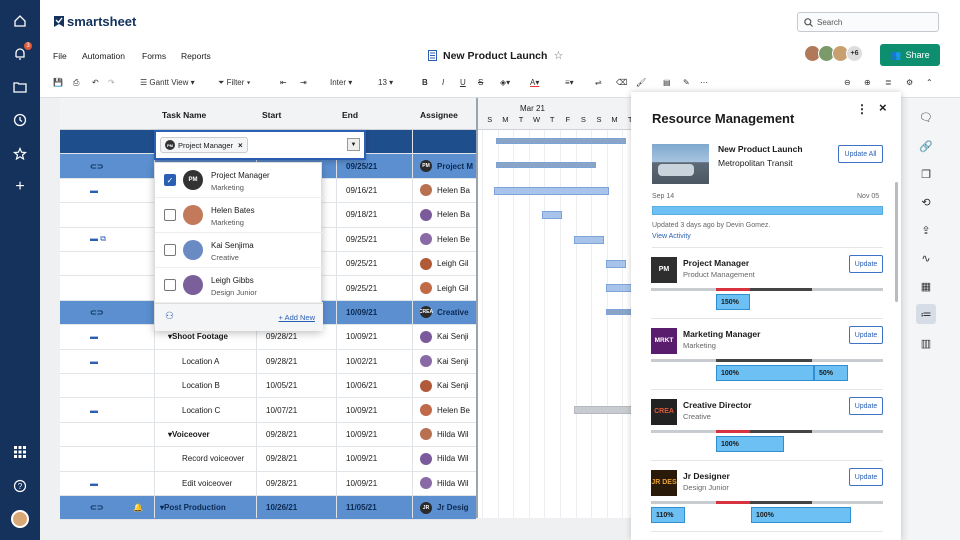 The image size is (960, 540). I want to click on print-icon: ⎙, so click(76, 83).